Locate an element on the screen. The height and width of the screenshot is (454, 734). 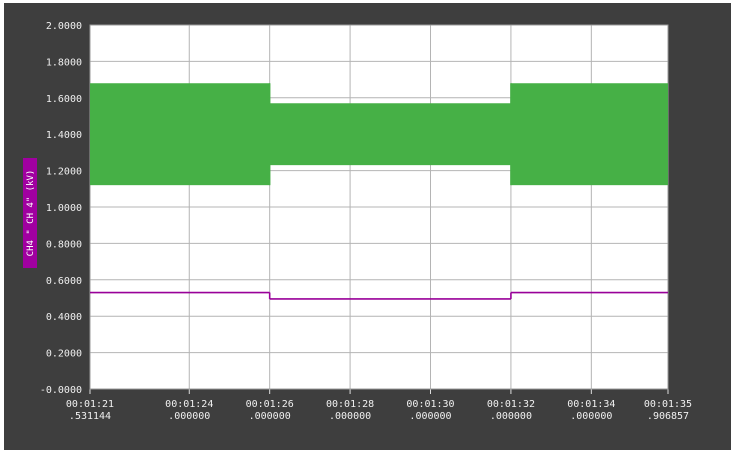
x-tick-time: 00:01:24 is located at coordinates (189, 404).